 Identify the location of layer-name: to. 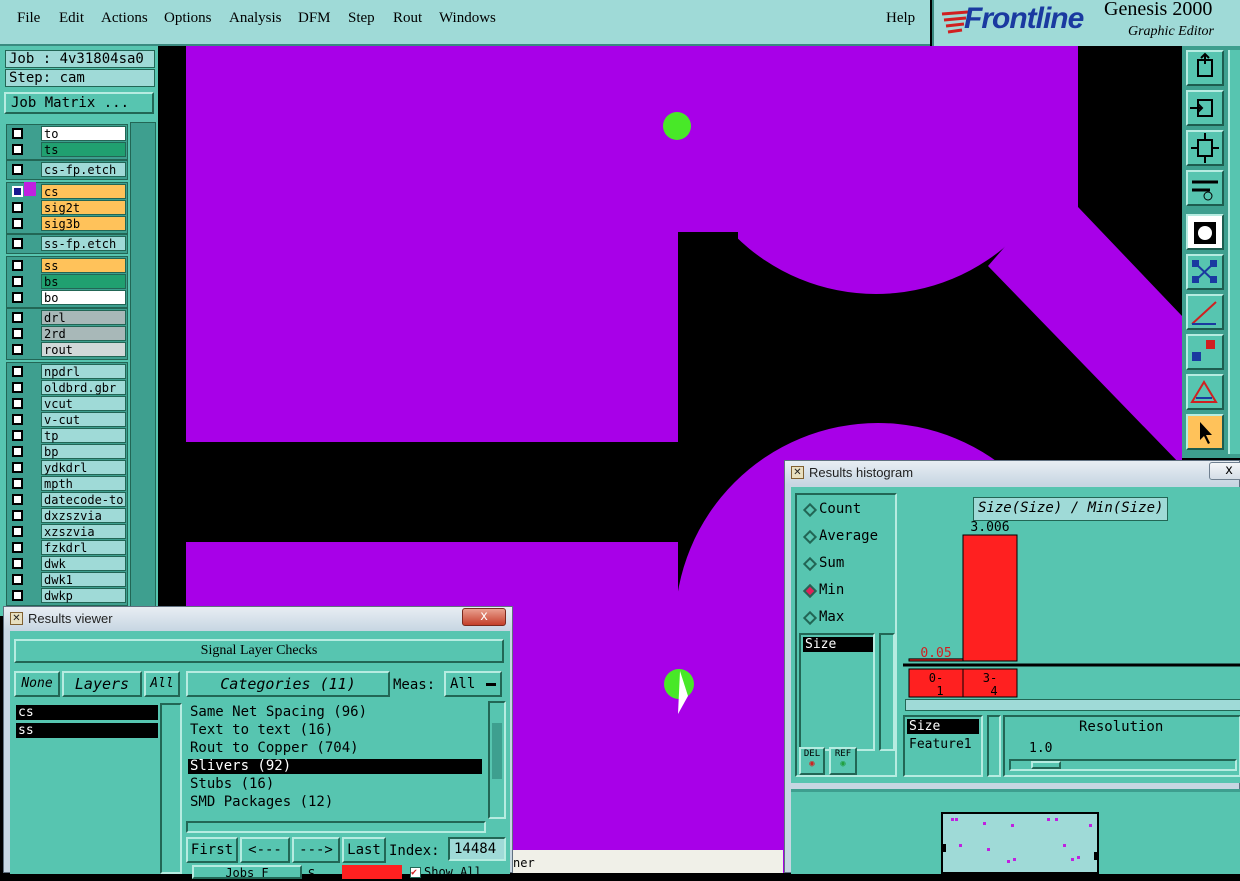
(83, 133).